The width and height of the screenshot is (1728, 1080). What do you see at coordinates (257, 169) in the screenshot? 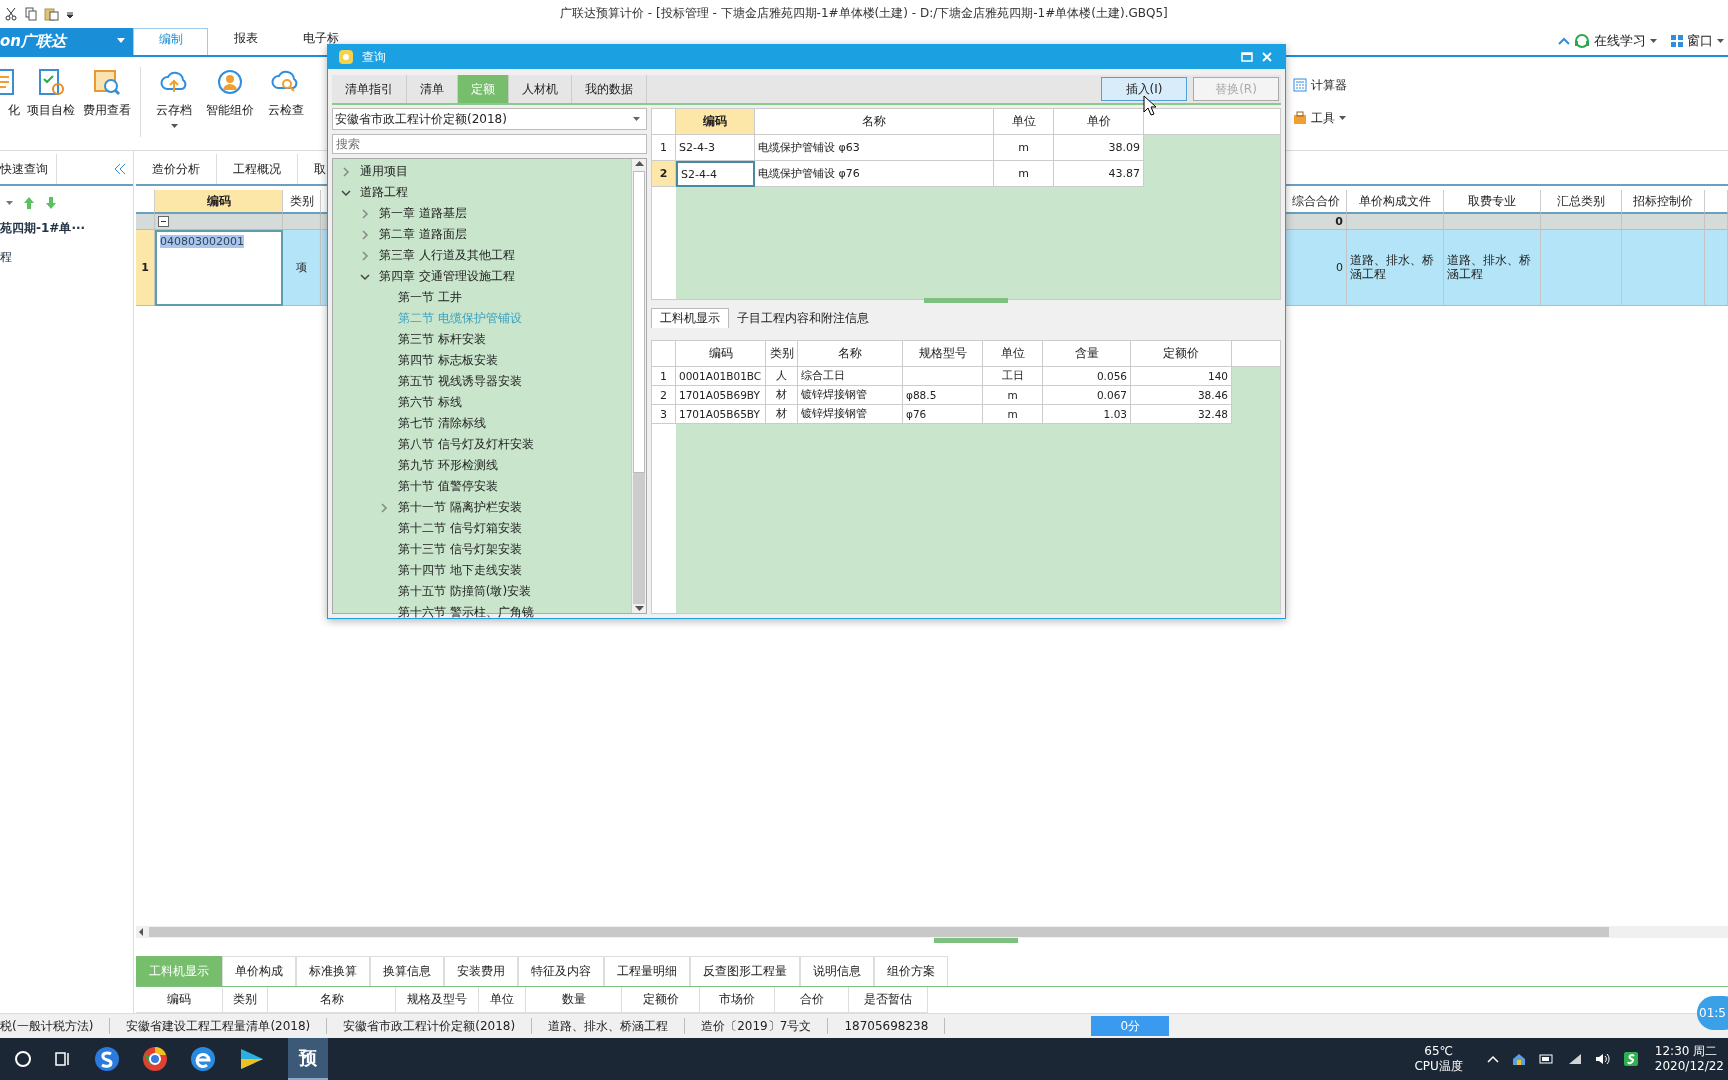
I see `sheet-tab: 工程概况` at bounding box center [257, 169].